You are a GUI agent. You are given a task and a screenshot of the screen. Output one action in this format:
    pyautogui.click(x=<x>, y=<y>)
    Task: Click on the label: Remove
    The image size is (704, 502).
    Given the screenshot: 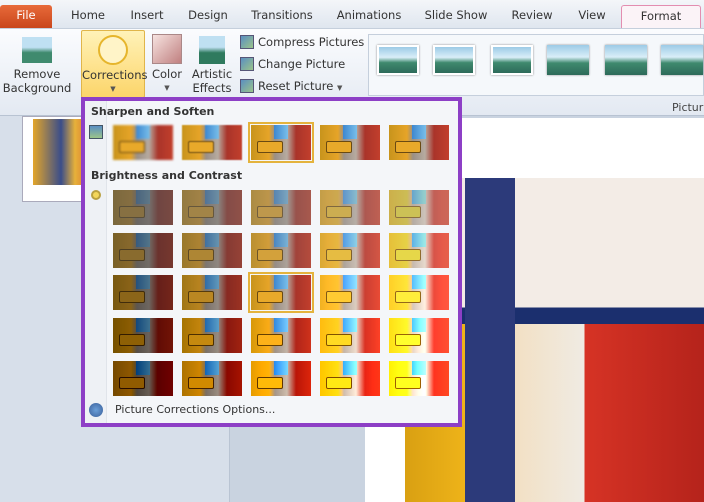 What is the action you would take?
    pyautogui.click(x=37, y=74)
    